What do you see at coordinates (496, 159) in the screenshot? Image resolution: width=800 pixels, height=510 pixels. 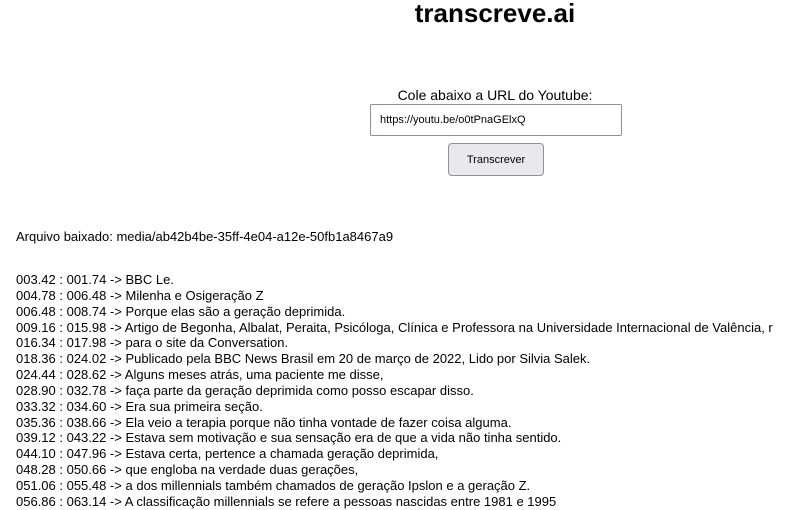 I see `transcribe-button: Transcrever` at bounding box center [496, 159].